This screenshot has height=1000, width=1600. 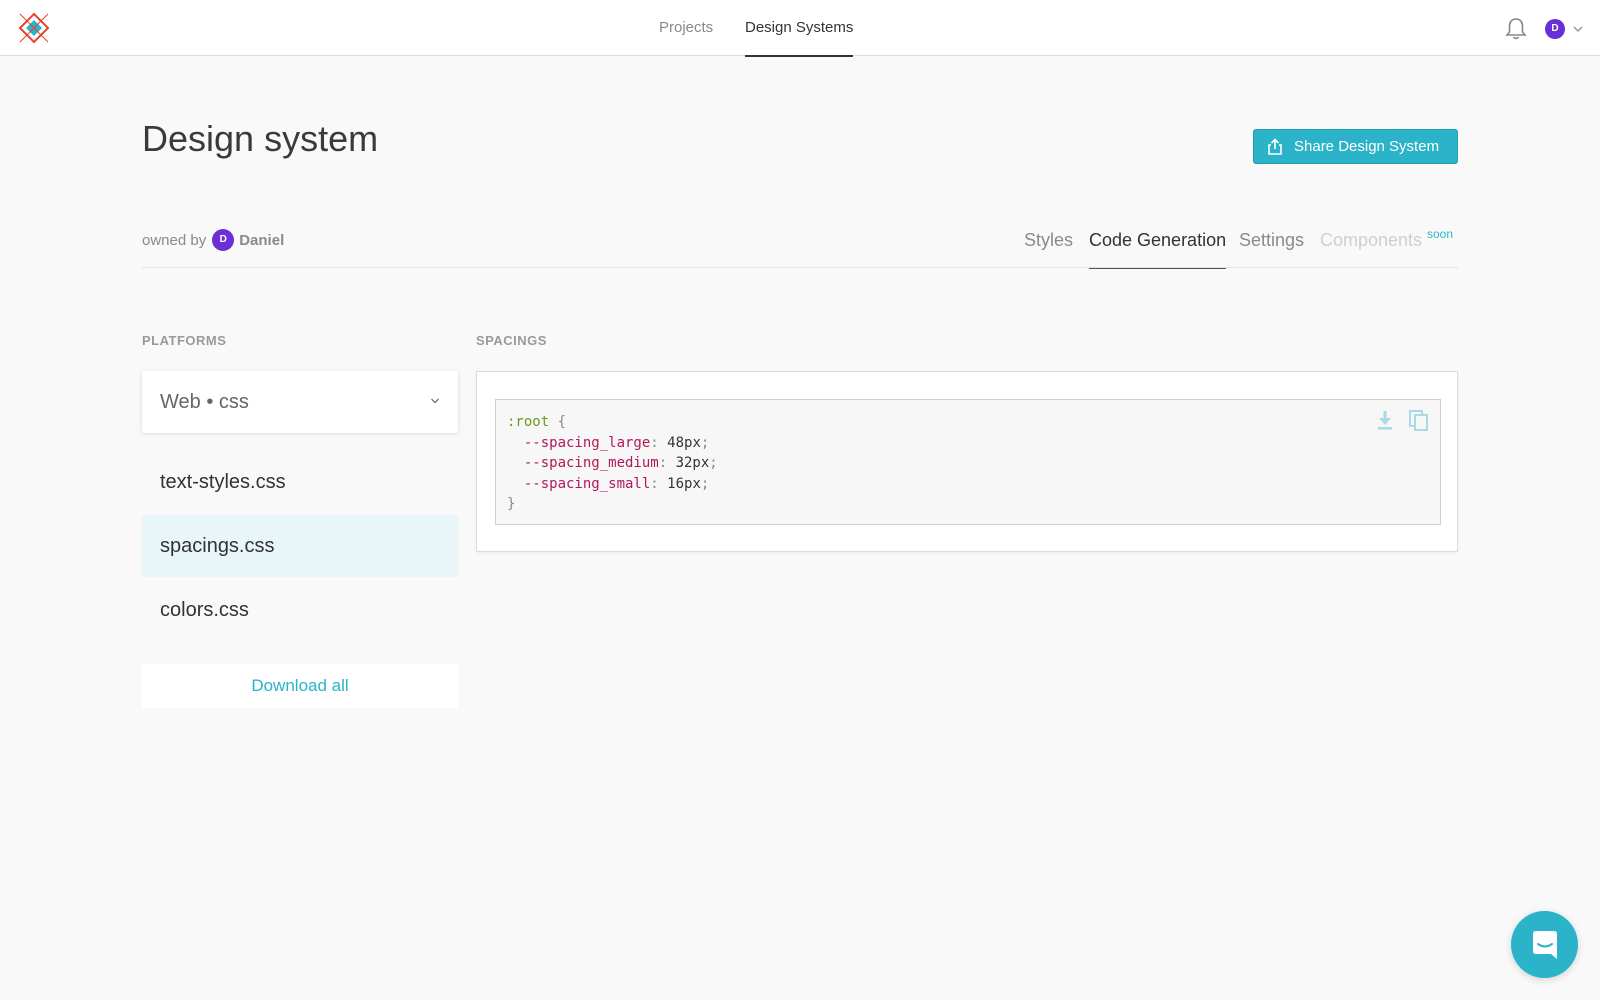 I want to click on download-all-button: Download all, so click(x=300, y=686).